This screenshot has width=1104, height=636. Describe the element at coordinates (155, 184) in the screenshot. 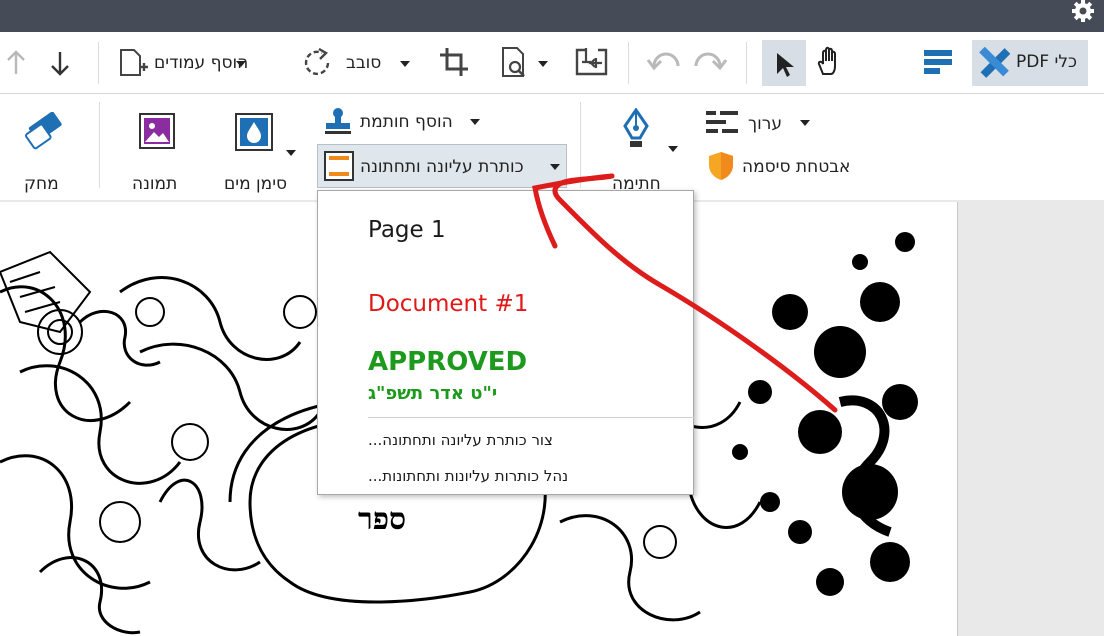

I see `image-label: תמונה` at that location.